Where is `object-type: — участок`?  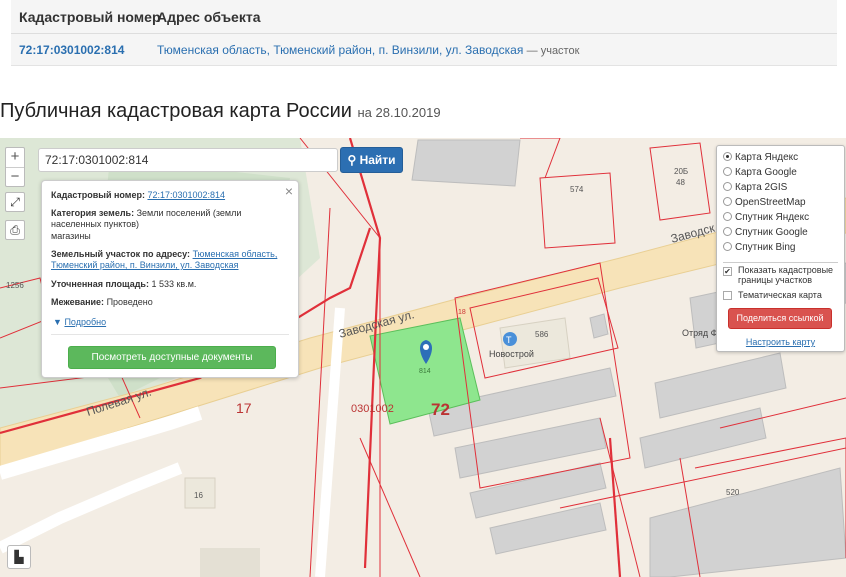
object-type: — участок is located at coordinates (553, 51).